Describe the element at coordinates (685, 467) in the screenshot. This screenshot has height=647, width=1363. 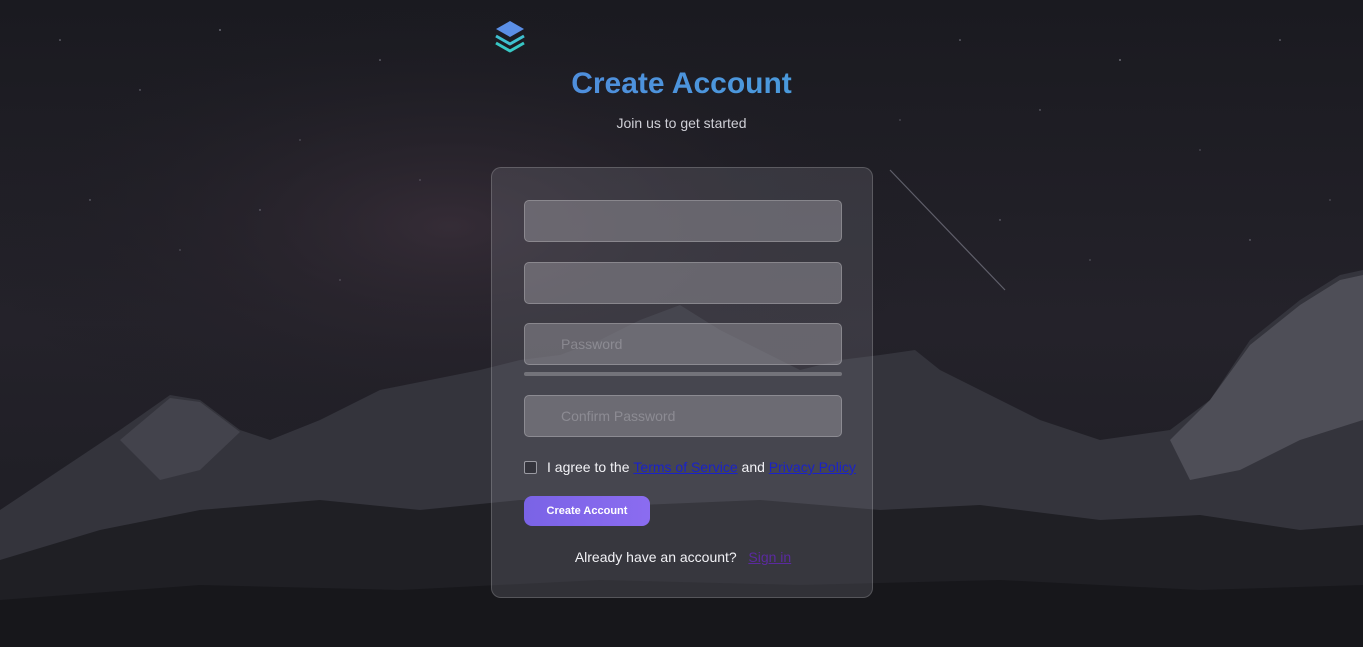
I see `terms-of-service-link: Terms of Service` at that location.